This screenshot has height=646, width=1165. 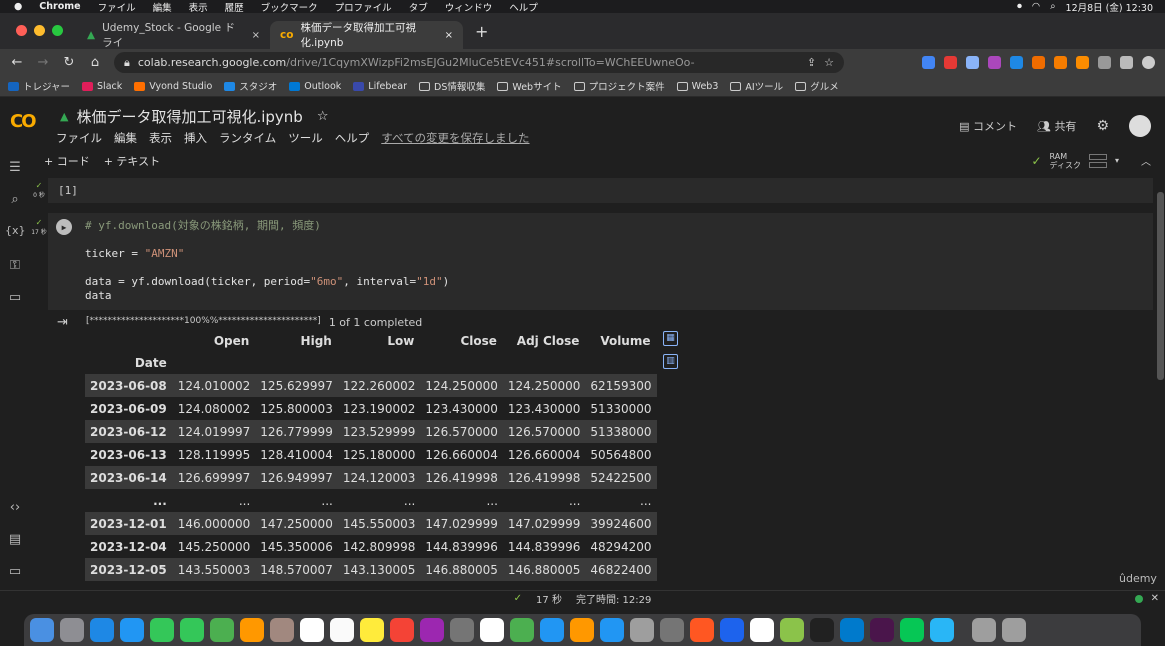 I want to click on finder-icon, so click(x=42, y=630).